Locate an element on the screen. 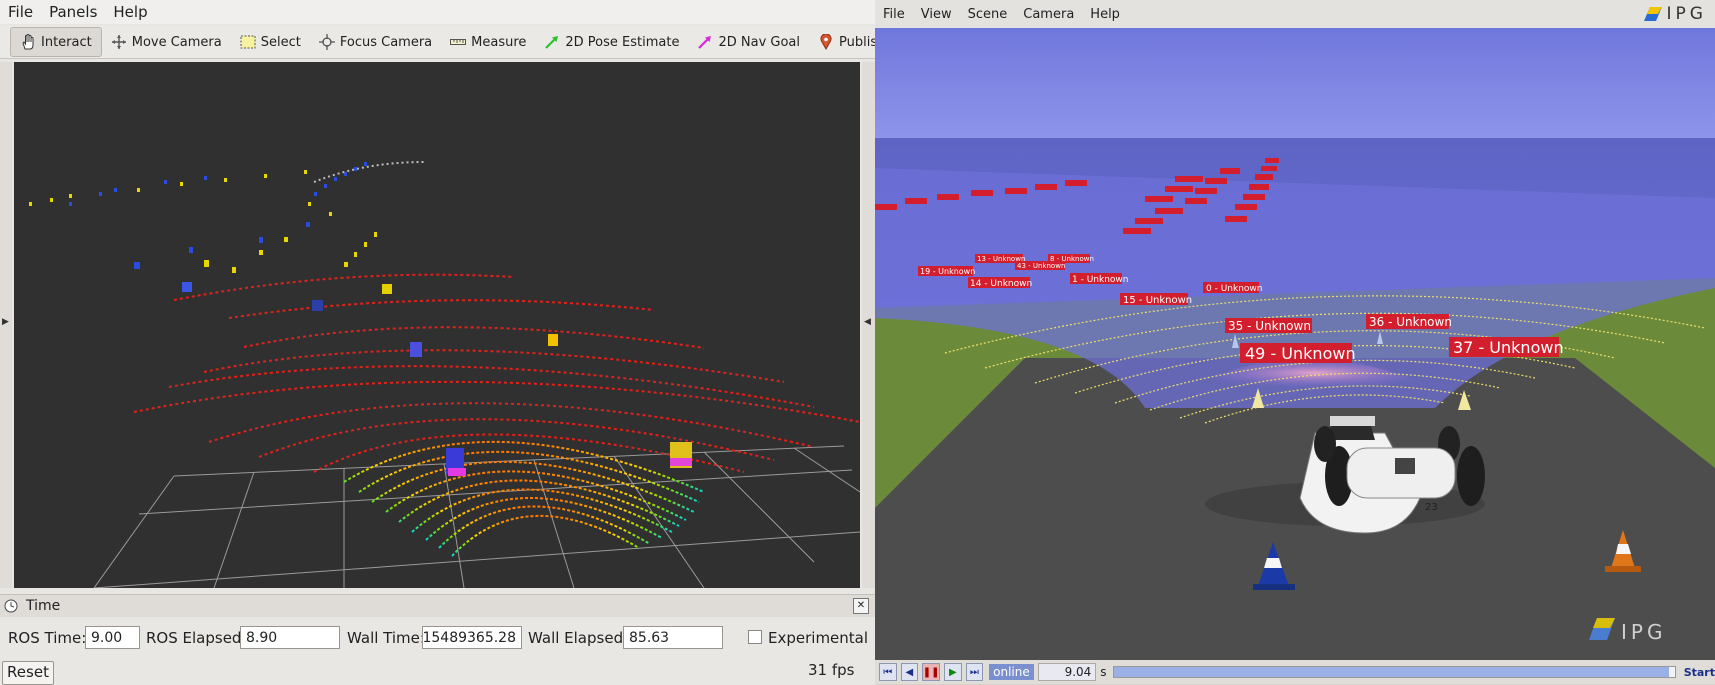 This screenshot has height=685, width=1715. menu-camera: Camera is located at coordinates (1048, 14).